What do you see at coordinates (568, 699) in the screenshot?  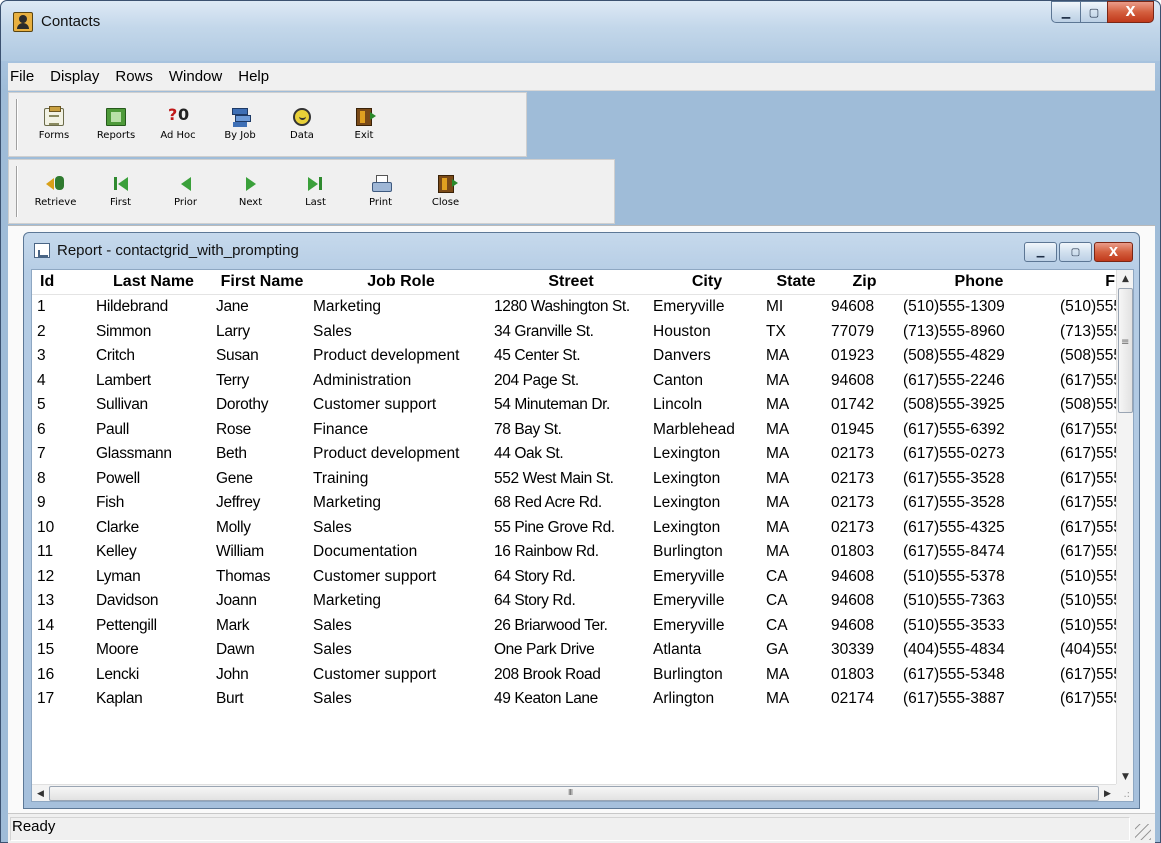 I see `cell-street: 49 Keaton Lane` at bounding box center [568, 699].